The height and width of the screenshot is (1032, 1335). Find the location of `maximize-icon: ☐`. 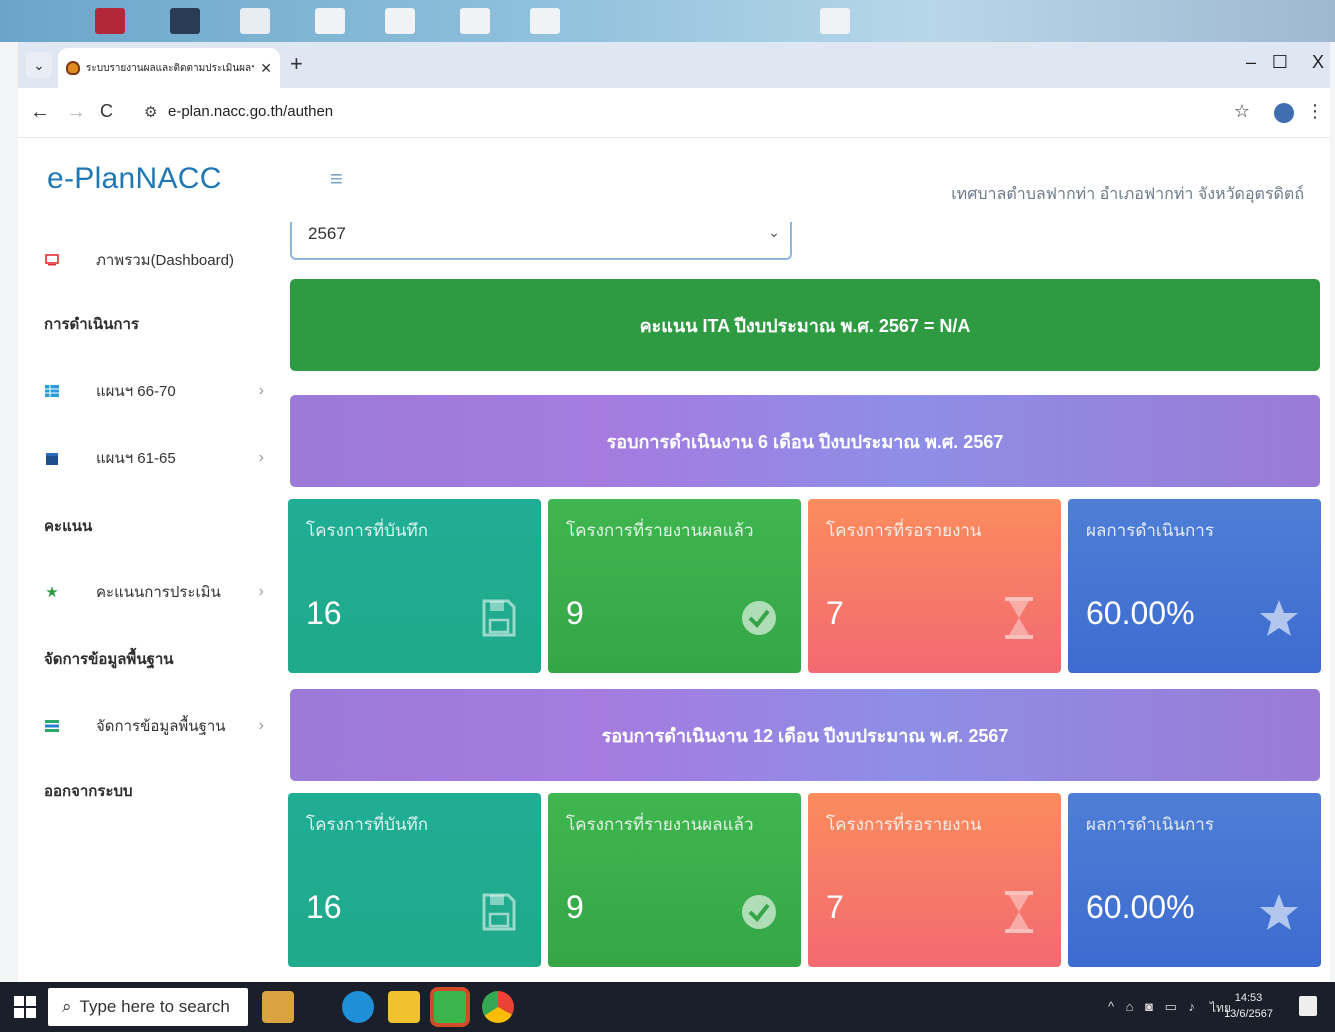

maximize-icon: ☐ is located at coordinates (1280, 62).